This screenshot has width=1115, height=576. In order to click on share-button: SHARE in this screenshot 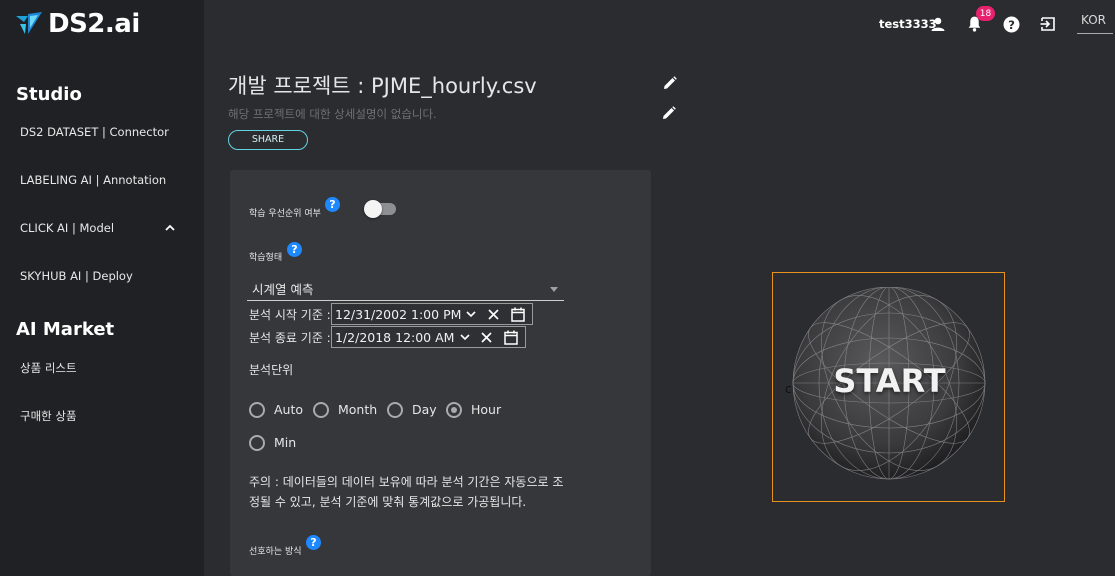, I will do `click(268, 140)`.